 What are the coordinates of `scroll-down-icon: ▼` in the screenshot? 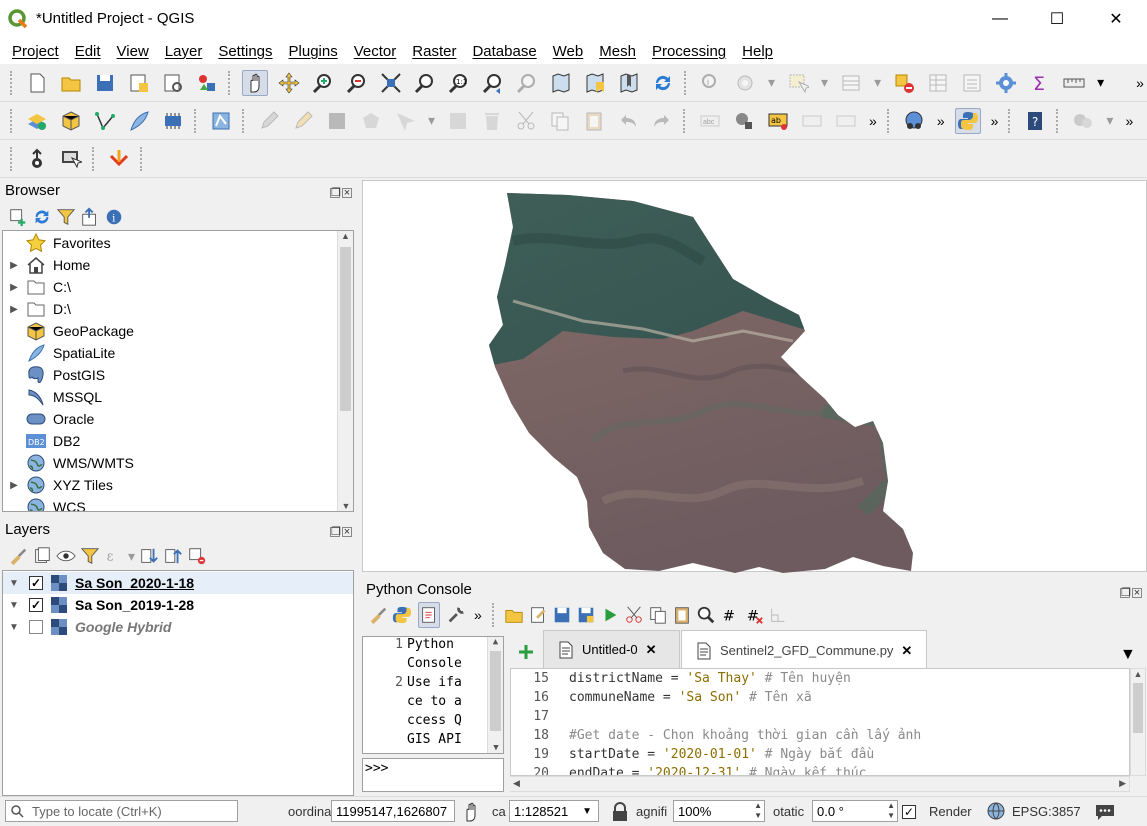 It's located at (345, 506).